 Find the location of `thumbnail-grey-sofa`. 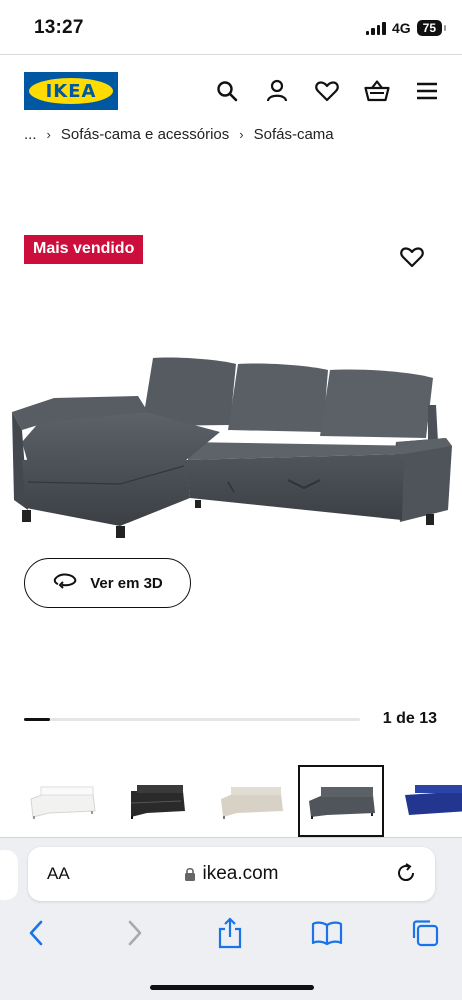

thumbnail-grey-sofa is located at coordinates (341, 801).